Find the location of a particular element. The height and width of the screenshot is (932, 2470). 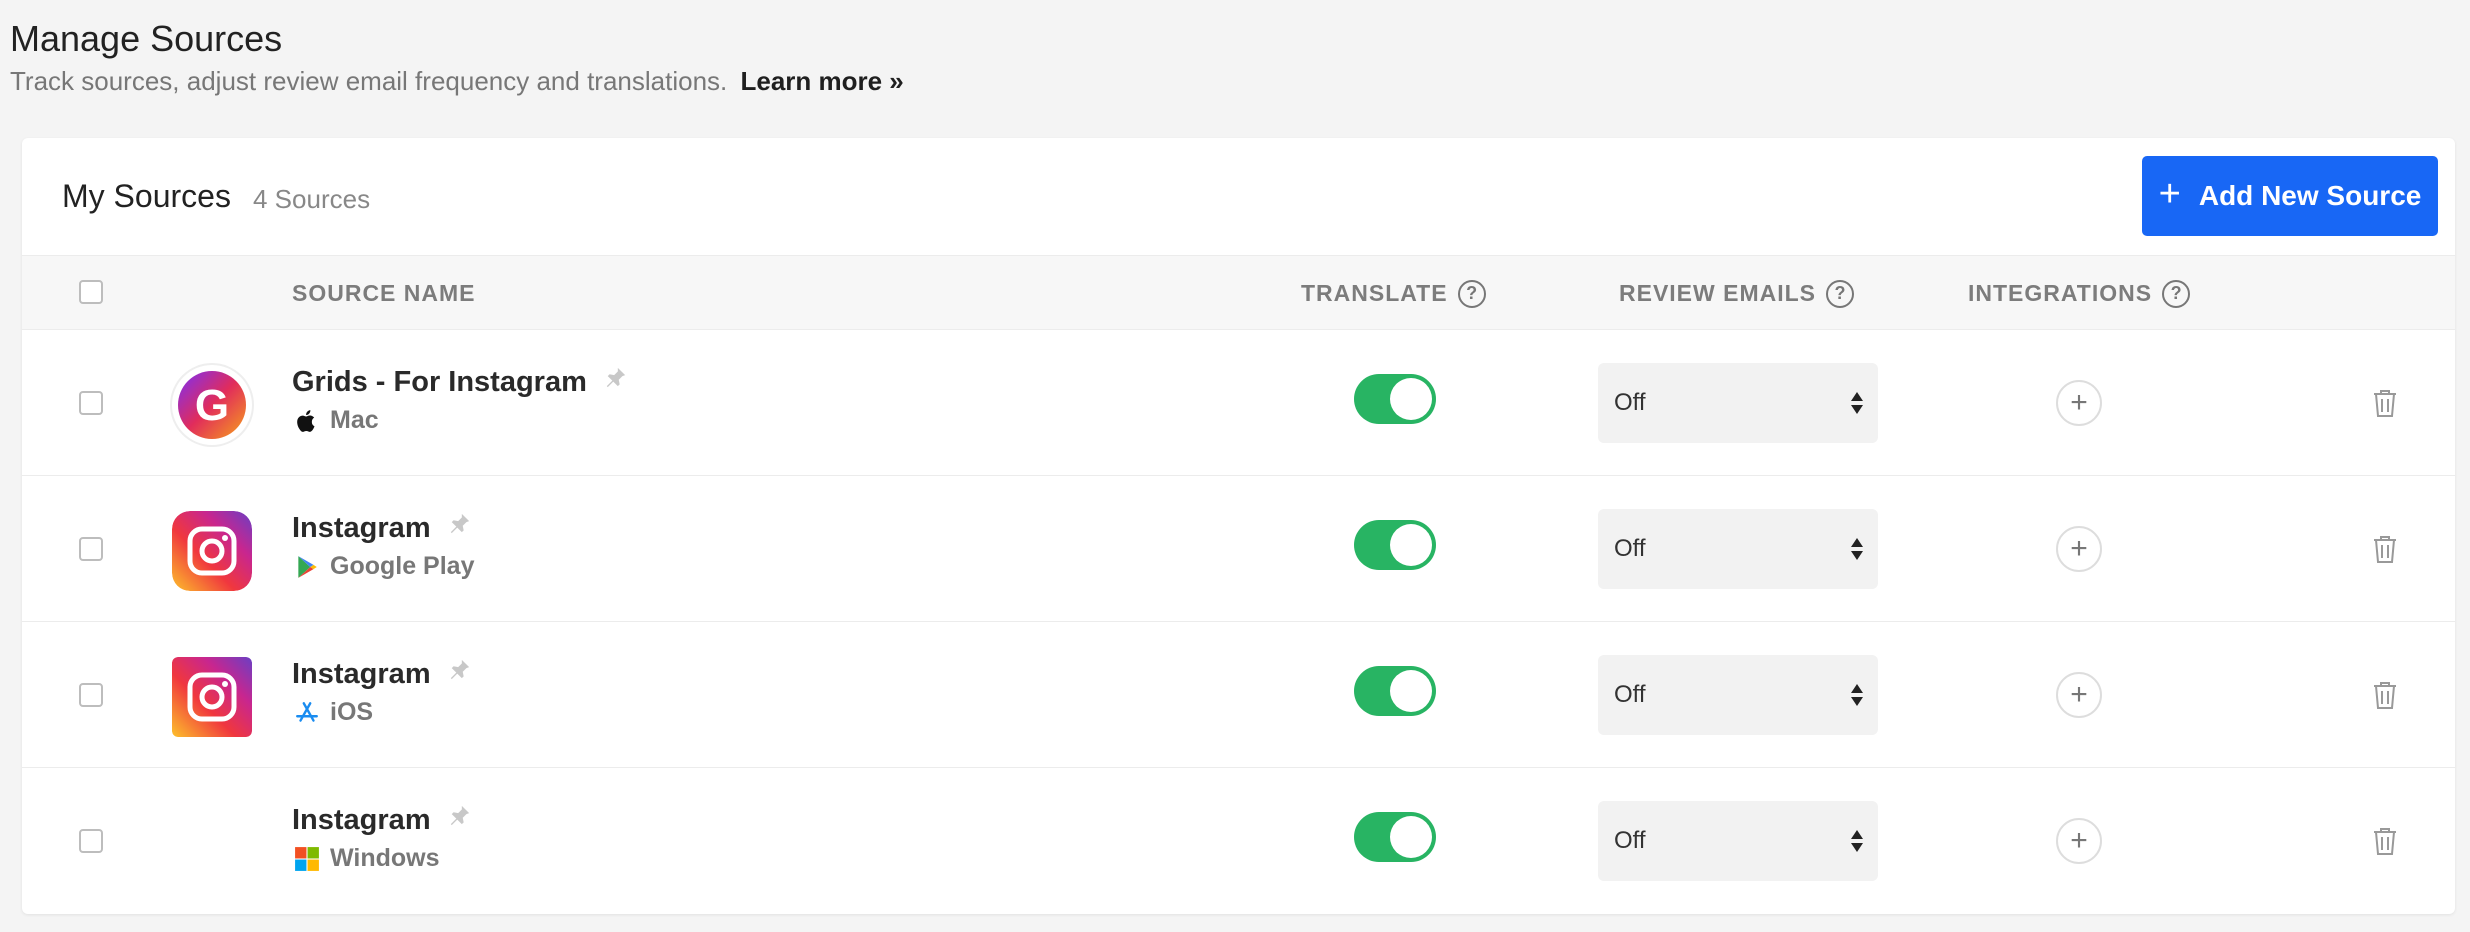

platform: Windows is located at coordinates (367, 858).